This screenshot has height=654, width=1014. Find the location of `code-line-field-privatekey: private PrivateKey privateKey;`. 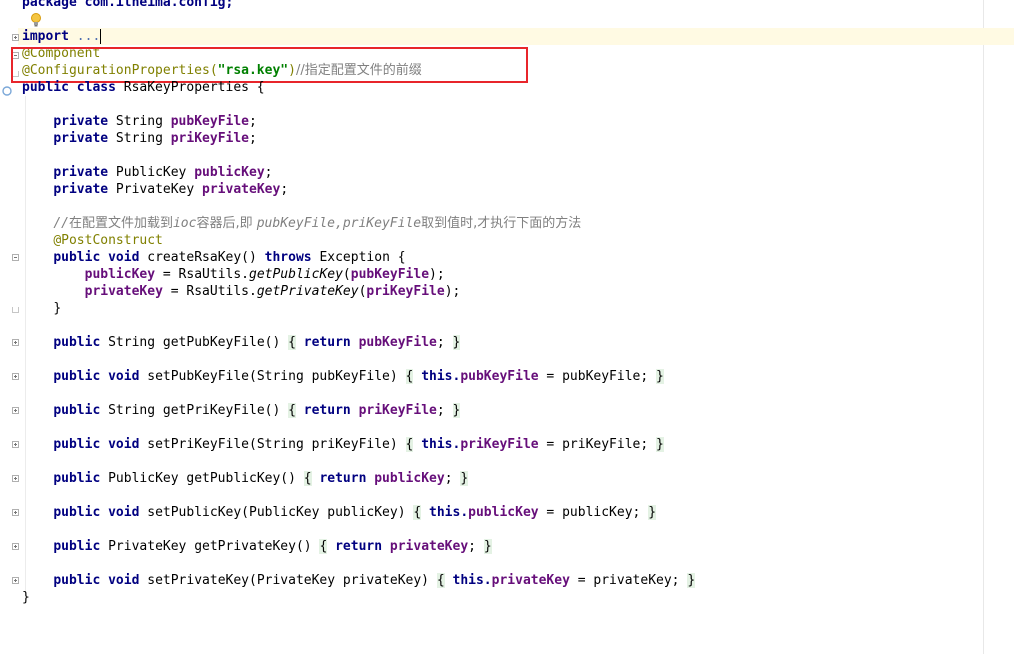

code-line-field-privatekey: private PrivateKey privateKey; is located at coordinates (155, 189).